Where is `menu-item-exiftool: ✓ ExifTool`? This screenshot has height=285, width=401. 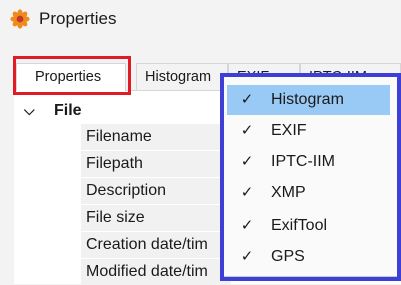
menu-item-exiftool: ✓ ExifTool is located at coordinates (308, 226).